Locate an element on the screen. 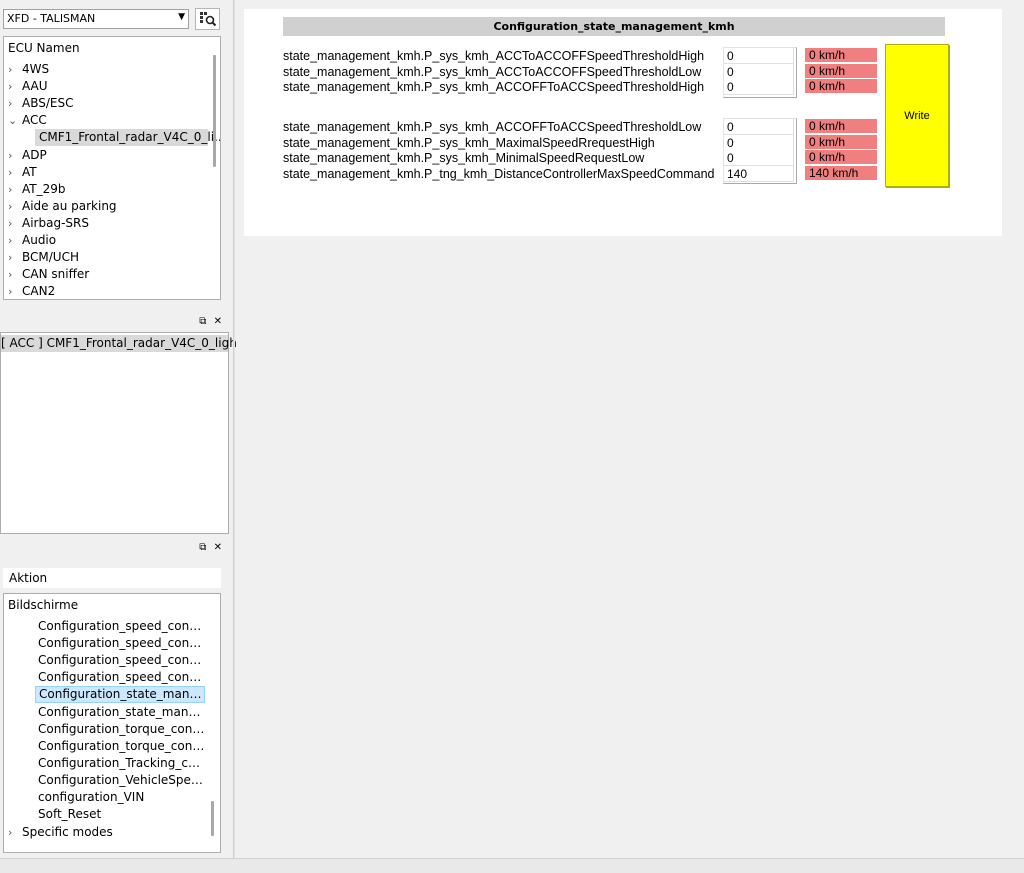  search-icon is located at coordinates (208, 19).